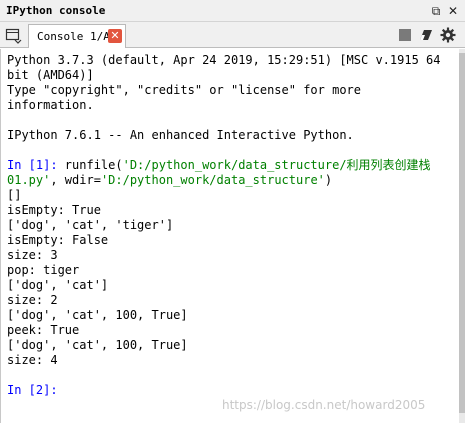 Image resolution: width=465 pixels, height=423 pixels. What do you see at coordinates (453, 11) in the screenshot?
I see `close-pane-icon: ✕` at bounding box center [453, 11].